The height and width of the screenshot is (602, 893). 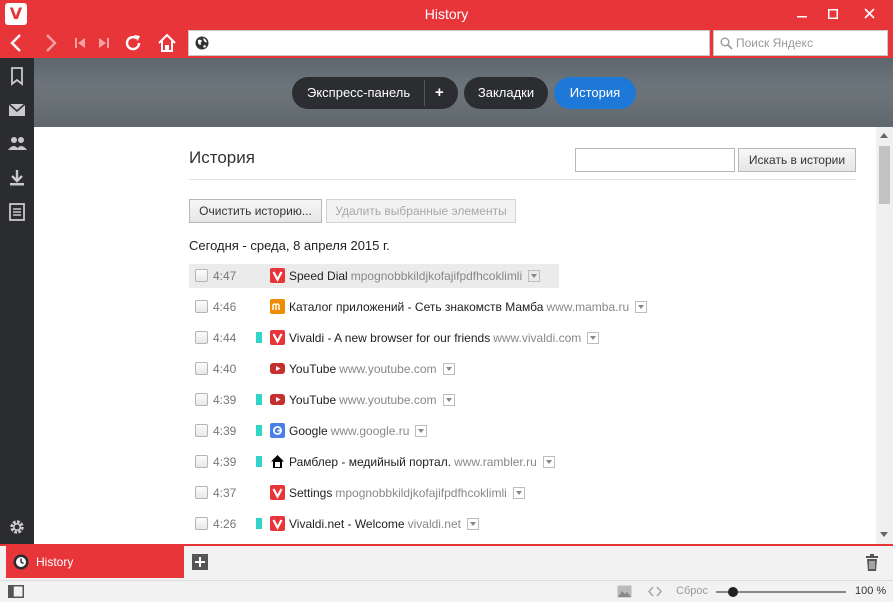 What do you see at coordinates (17, 212) in the screenshot?
I see `notes-panel-icon` at bounding box center [17, 212].